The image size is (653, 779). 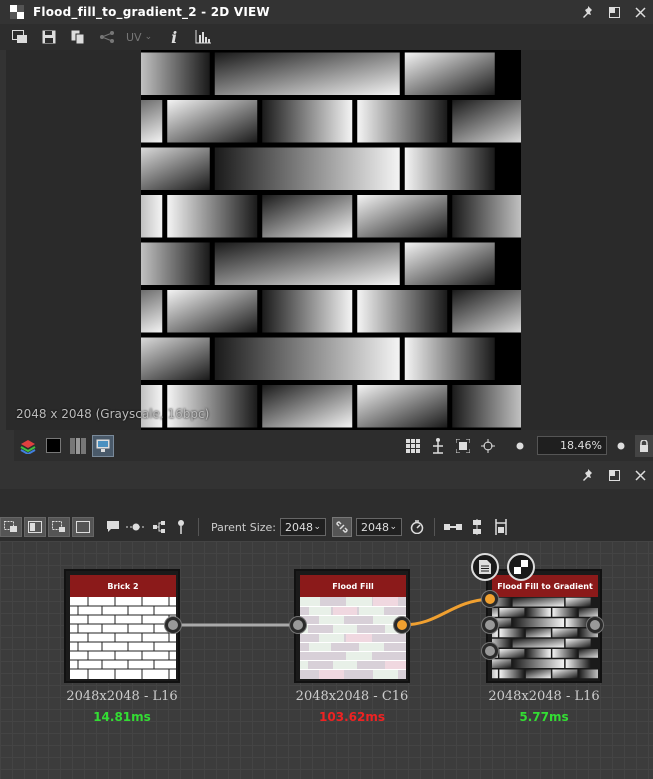 I want to click on histogram-icon, so click(x=203, y=37).